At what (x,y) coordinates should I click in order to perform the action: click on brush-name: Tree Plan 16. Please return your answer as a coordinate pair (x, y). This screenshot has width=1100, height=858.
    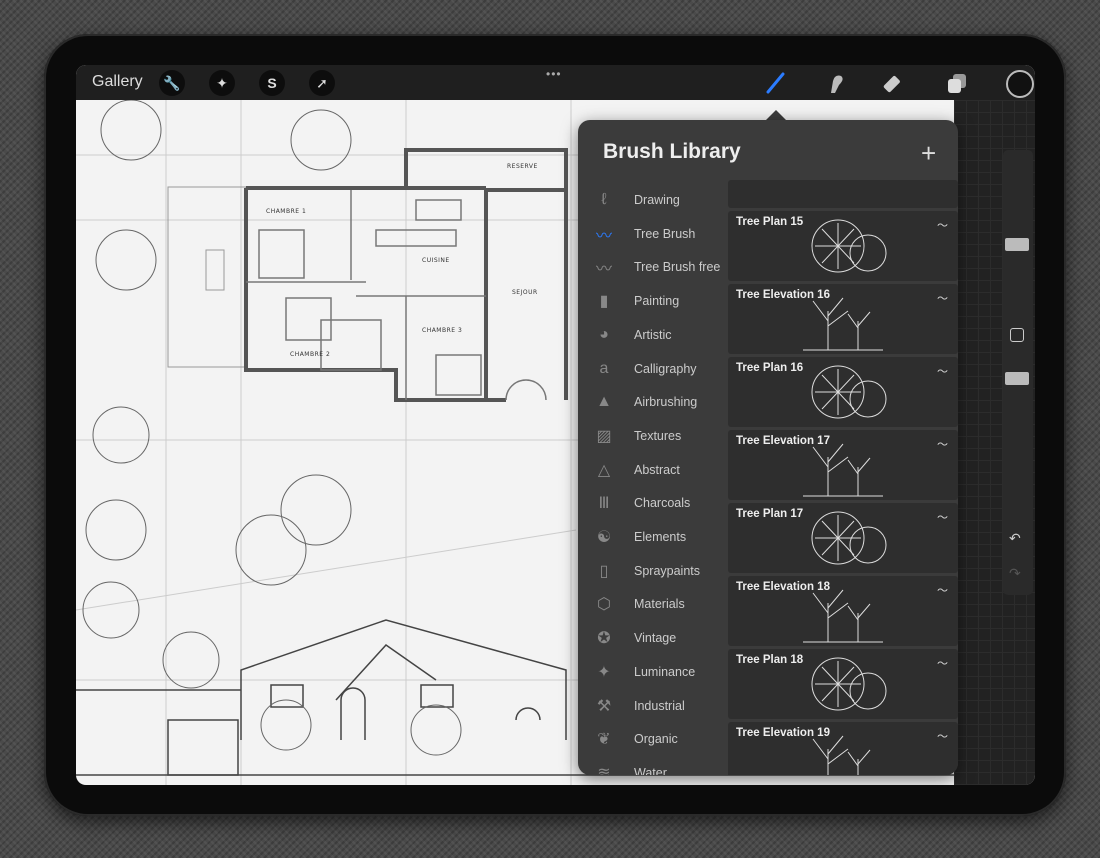
    Looking at the image, I should click on (770, 368).